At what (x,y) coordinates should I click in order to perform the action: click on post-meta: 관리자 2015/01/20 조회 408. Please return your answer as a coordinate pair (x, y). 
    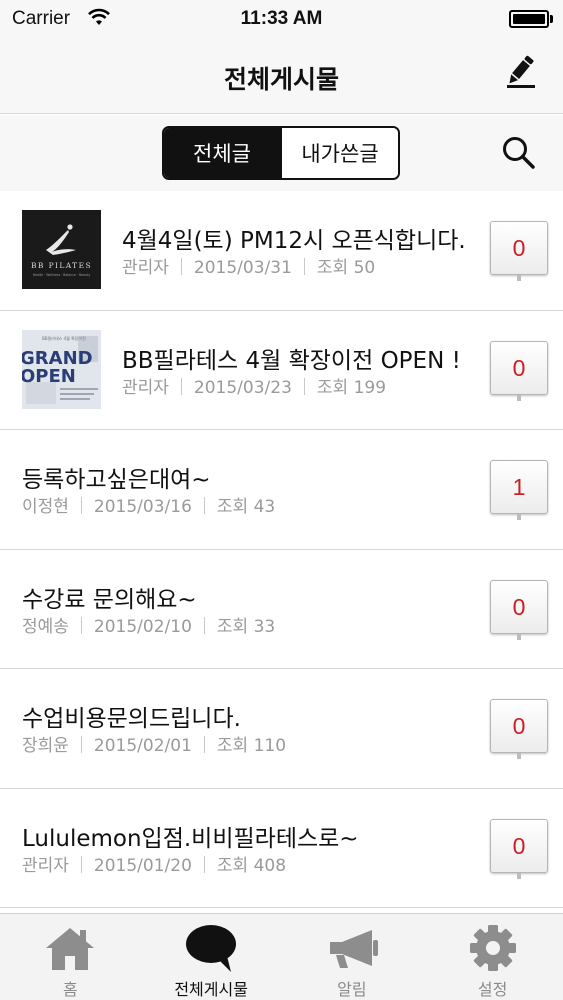
    Looking at the image, I should click on (154, 863).